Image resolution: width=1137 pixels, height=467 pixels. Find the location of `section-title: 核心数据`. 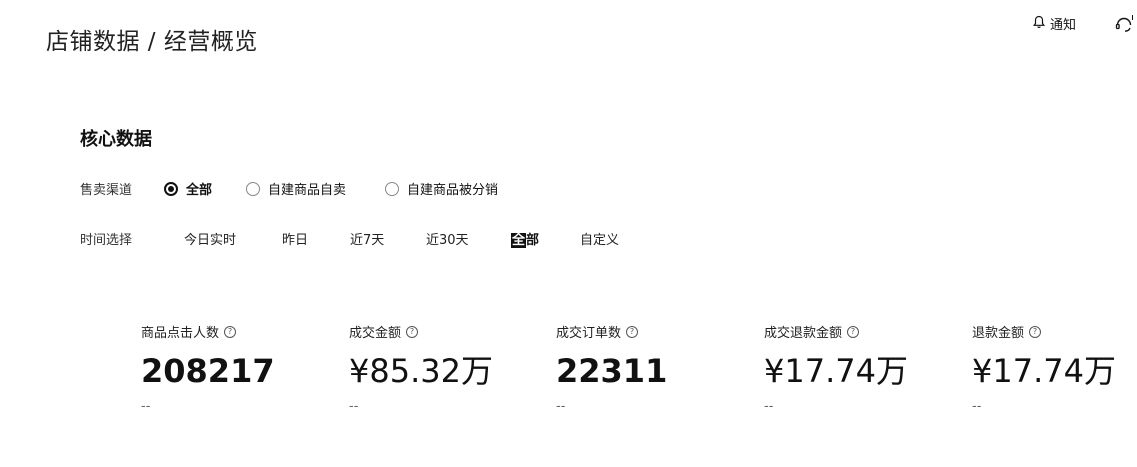

section-title: 核心数据 is located at coordinates (116, 139).